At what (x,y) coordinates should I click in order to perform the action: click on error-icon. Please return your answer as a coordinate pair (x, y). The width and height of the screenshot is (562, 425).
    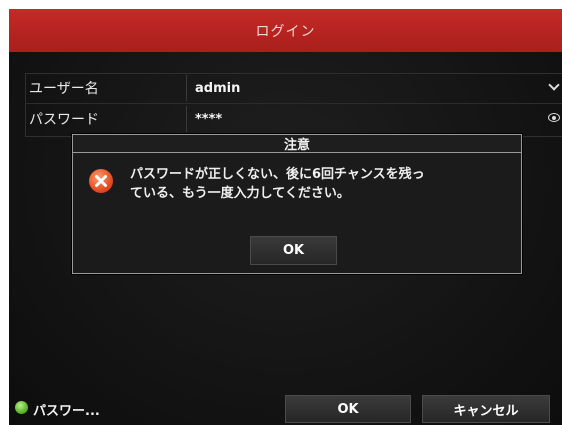
    Looking at the image, I should click on (101, 181).